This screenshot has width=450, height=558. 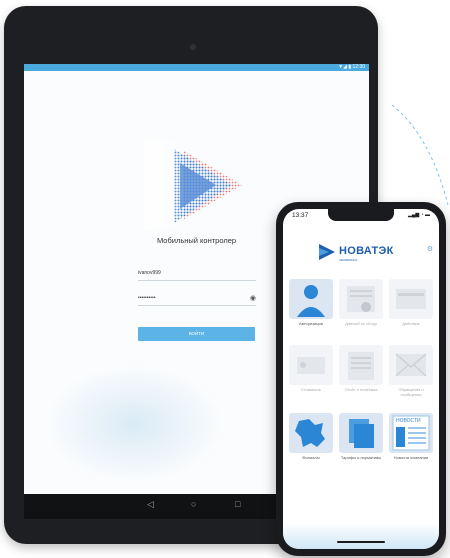 What do you see at coordinates (361, 536) in the screenshot?
I see `phone-bottom-gradient` at bounding box center [361, 536].